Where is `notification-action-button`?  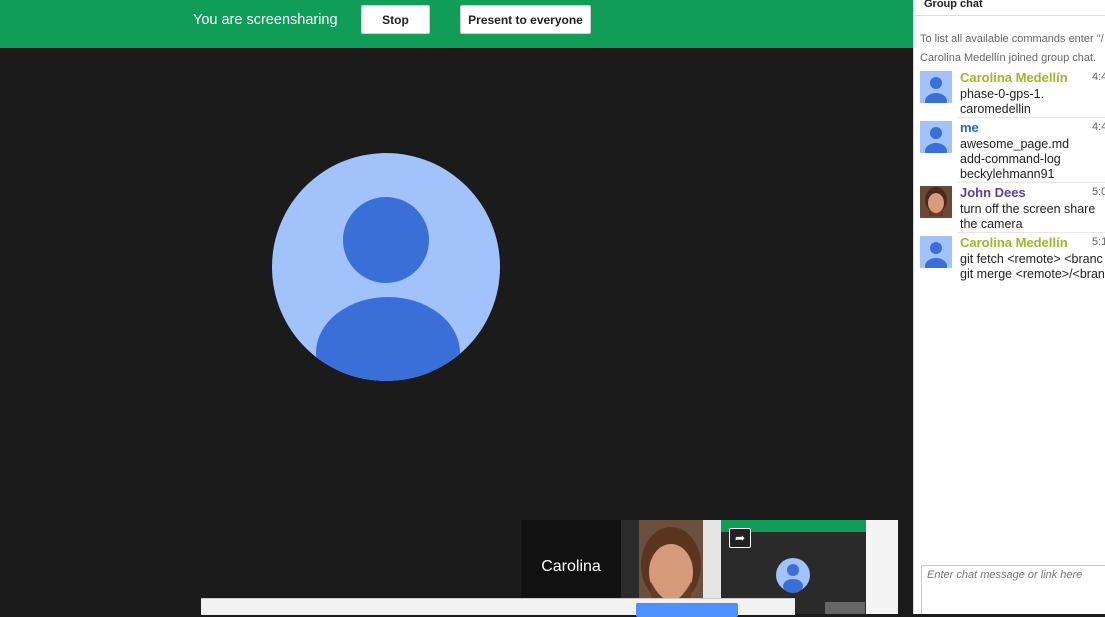
notification-action-button is located at coordinates (687, 610).